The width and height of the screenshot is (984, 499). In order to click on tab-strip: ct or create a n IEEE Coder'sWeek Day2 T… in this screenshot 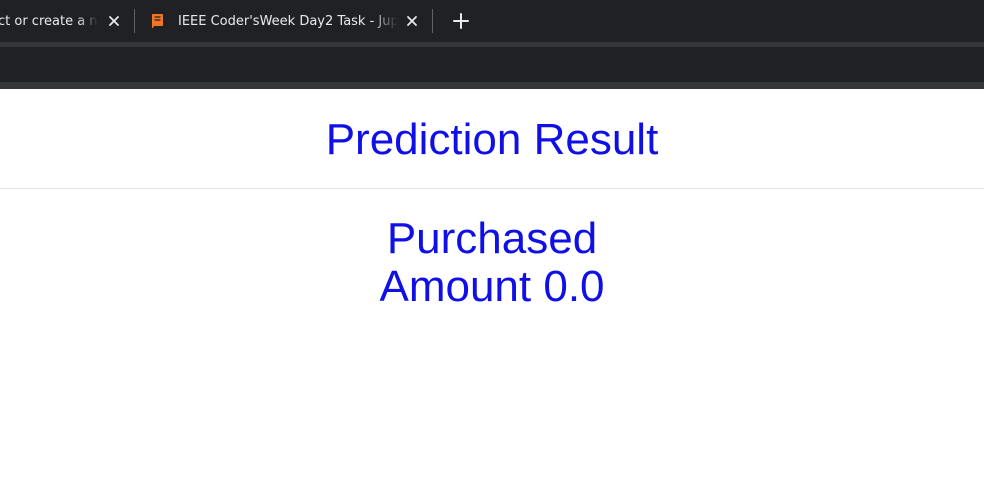, I will do `click(492, 21)`.